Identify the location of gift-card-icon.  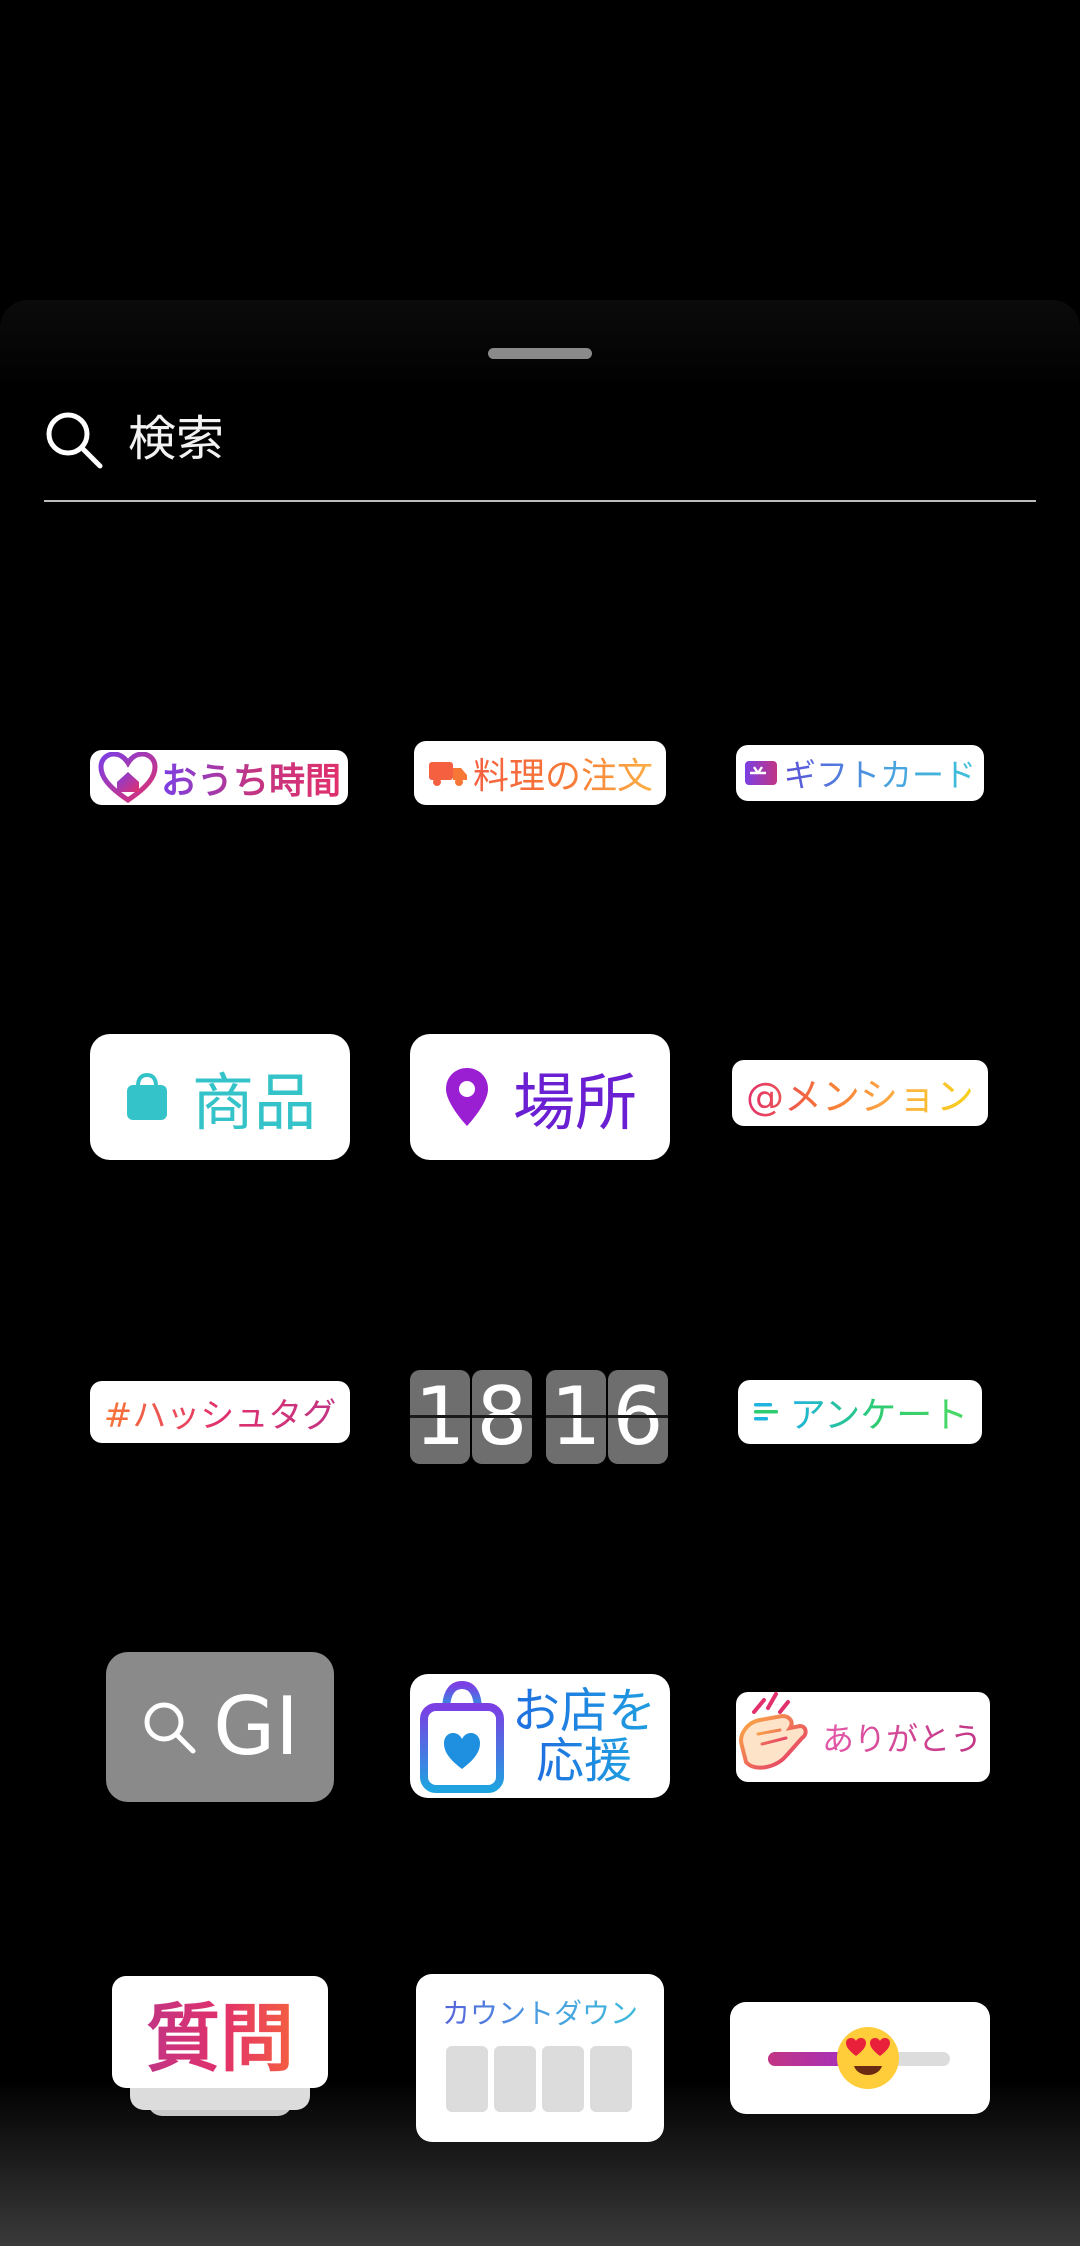
(760, 773).